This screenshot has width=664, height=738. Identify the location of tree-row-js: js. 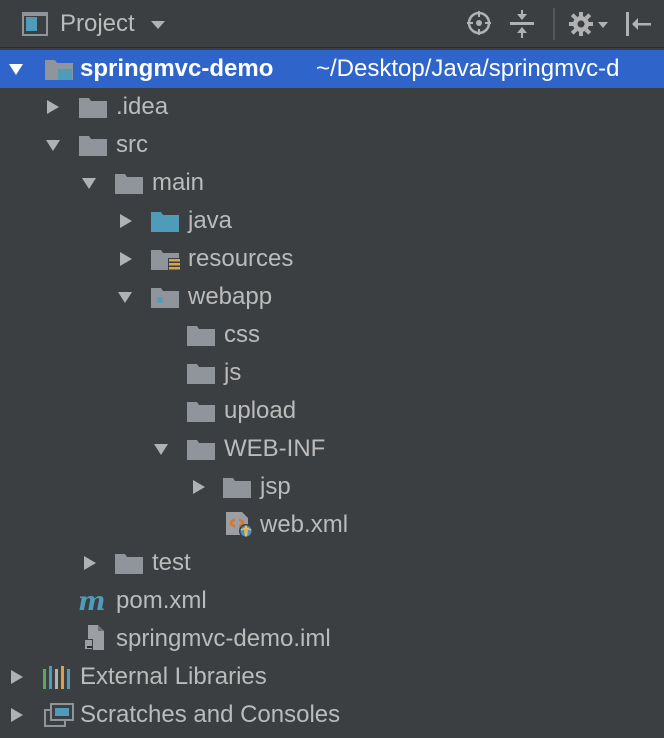
(332, 373).